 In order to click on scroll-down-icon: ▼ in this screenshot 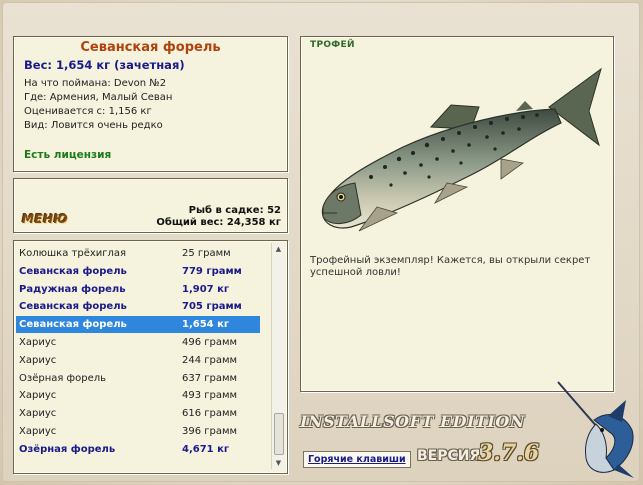, I will do `click(278, 463)`.